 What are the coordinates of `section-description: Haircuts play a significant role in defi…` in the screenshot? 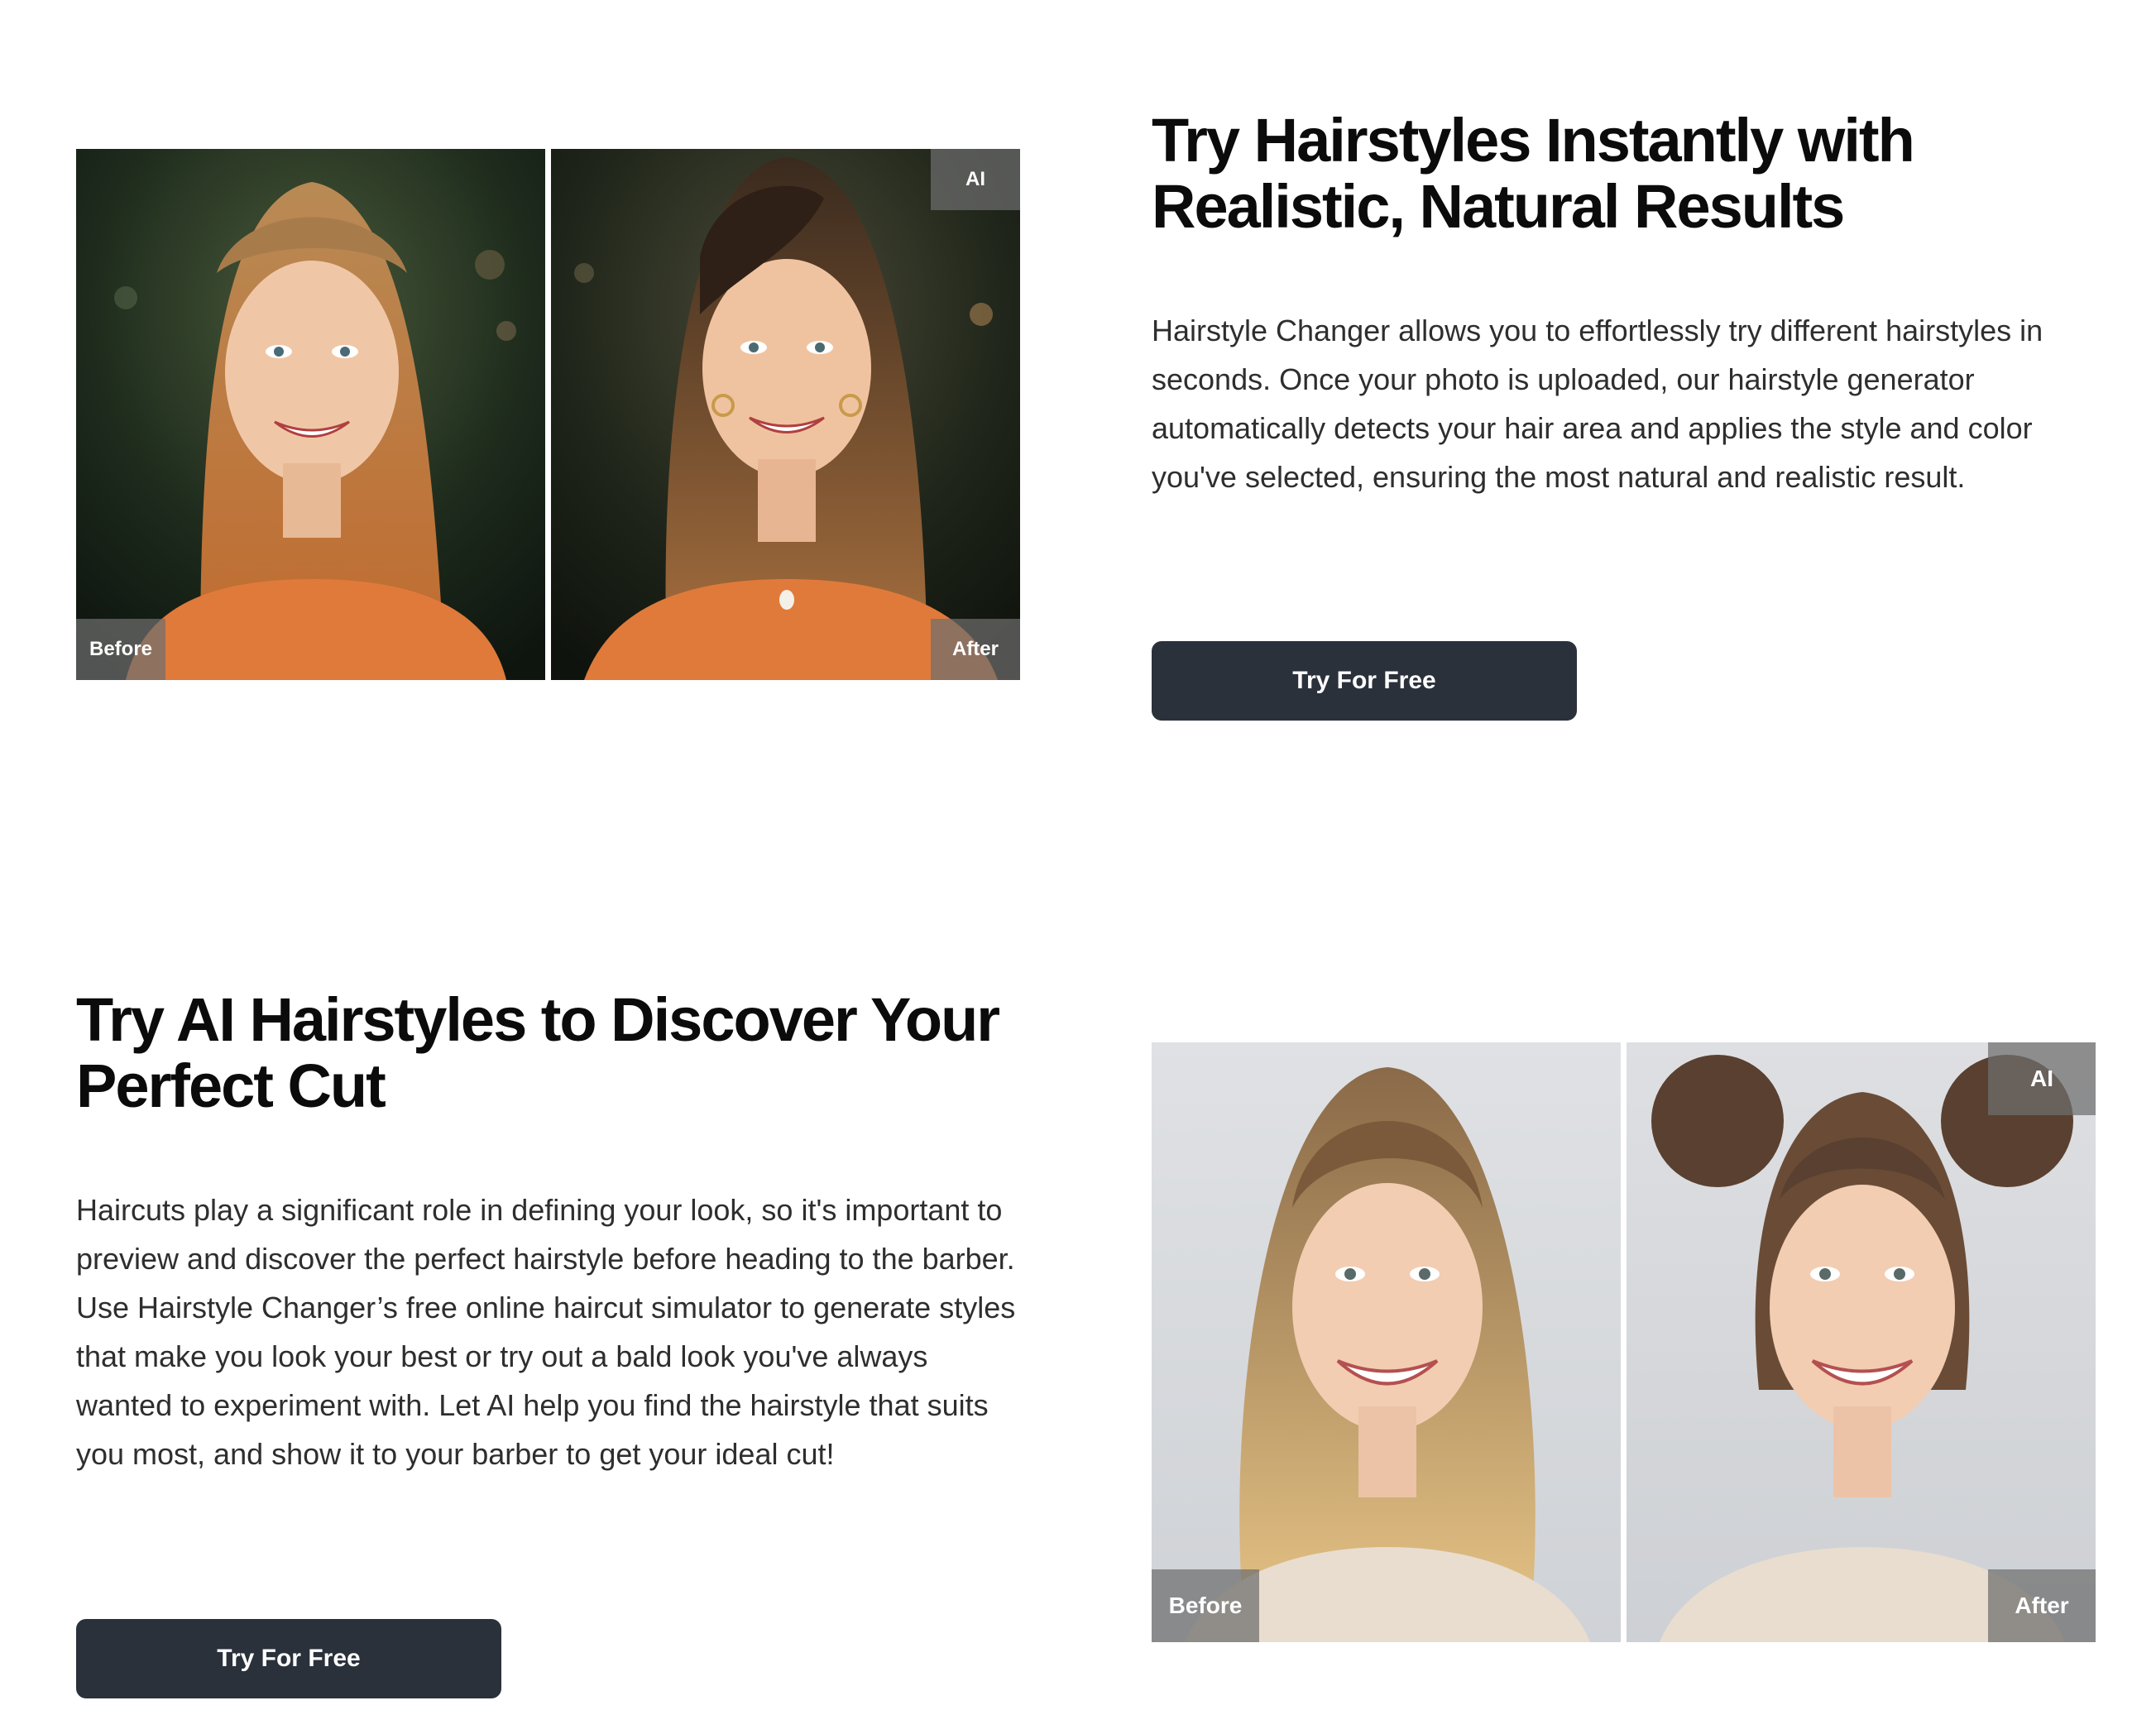 It's located at (546, 1332).